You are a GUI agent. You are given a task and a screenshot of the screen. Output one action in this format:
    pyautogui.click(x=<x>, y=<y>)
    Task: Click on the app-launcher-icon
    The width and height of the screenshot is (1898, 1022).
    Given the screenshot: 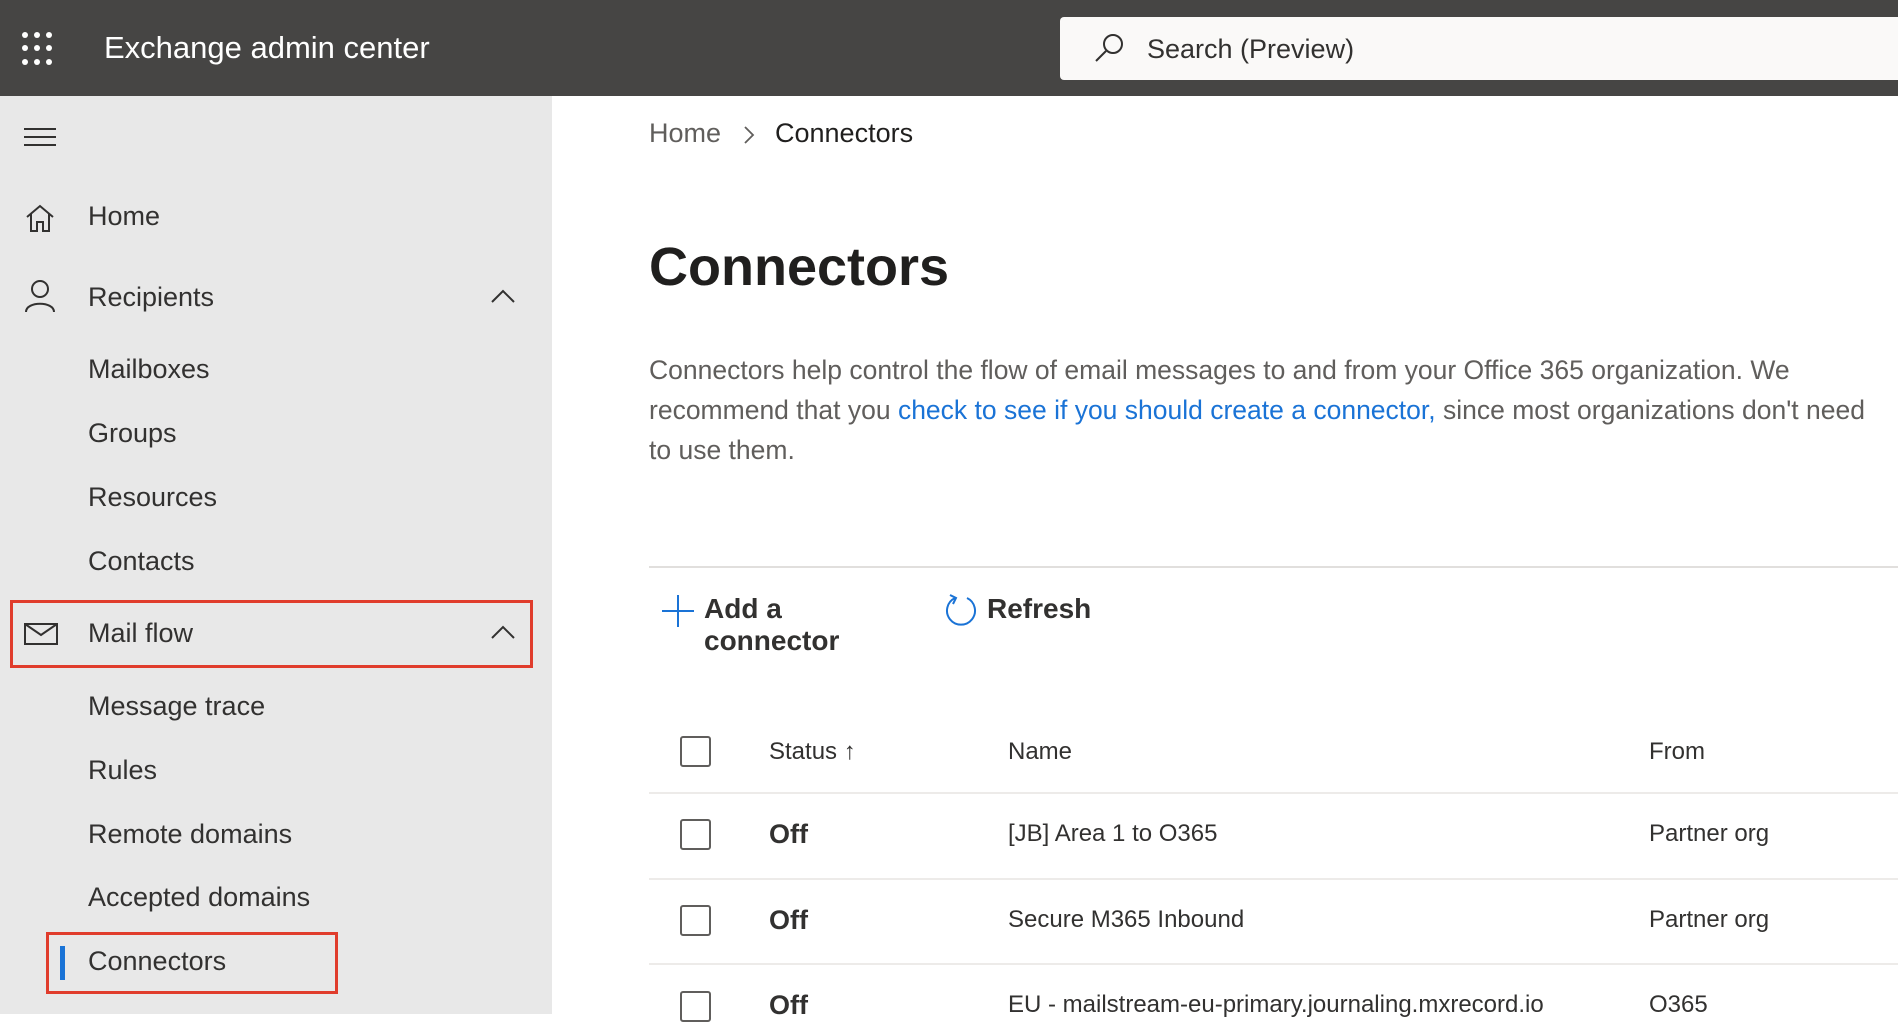 What is the action you would take?
    pyautogui.click(x=39, y=49)
    